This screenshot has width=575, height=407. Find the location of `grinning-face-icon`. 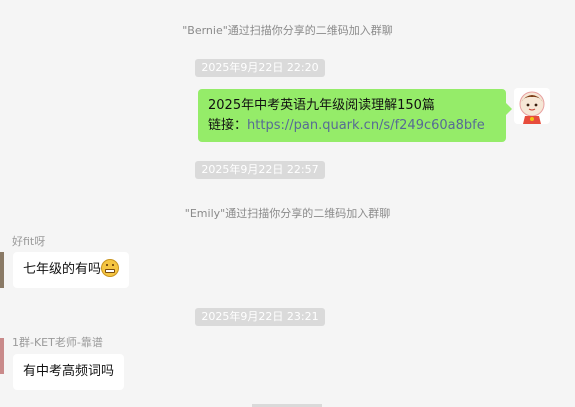

grinning-face-icon is located at coordinates (110, 268).